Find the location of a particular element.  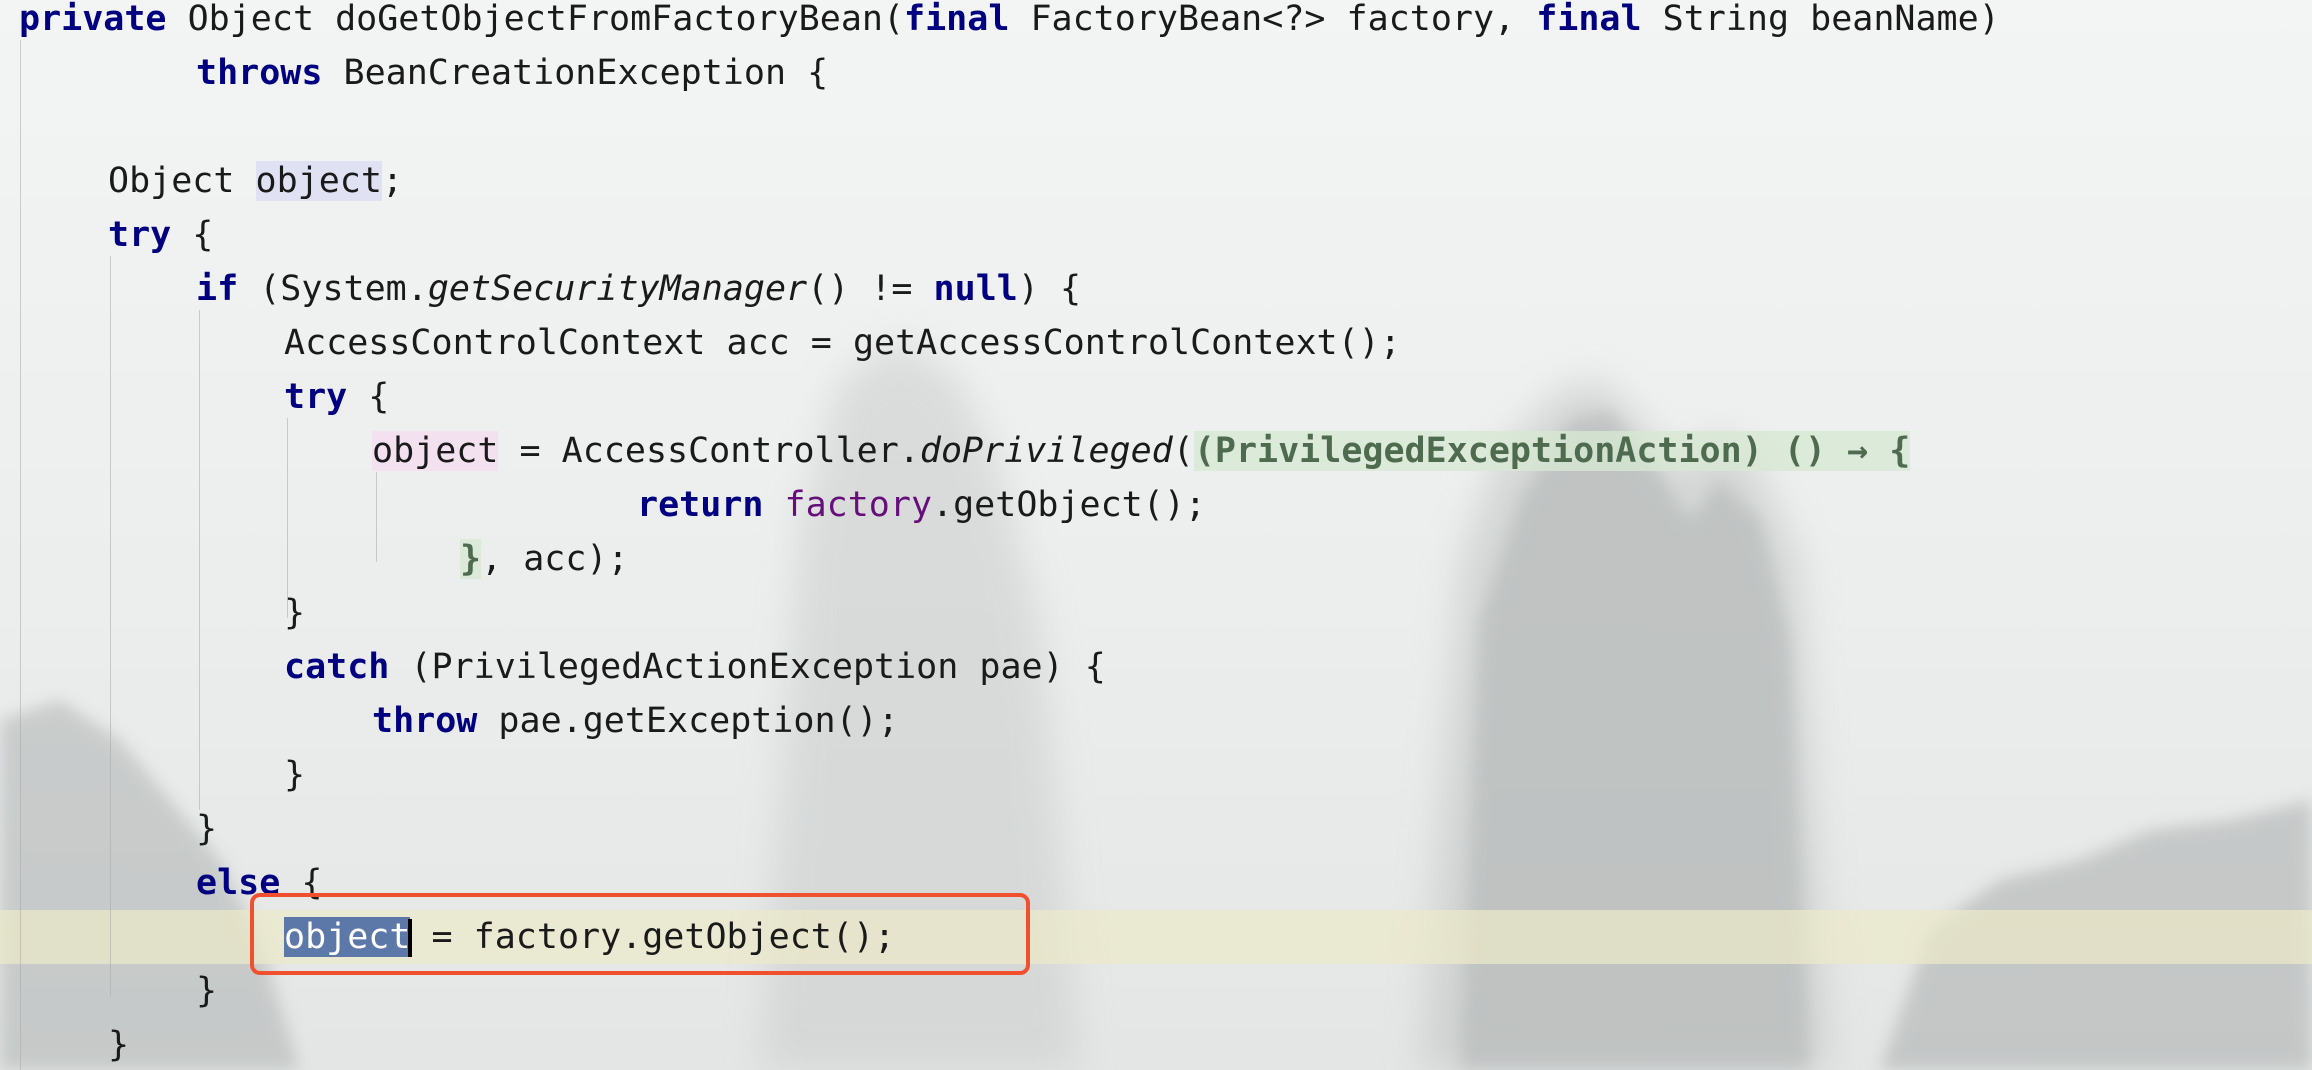

code-token: () != is located at coordinates (870, 289).